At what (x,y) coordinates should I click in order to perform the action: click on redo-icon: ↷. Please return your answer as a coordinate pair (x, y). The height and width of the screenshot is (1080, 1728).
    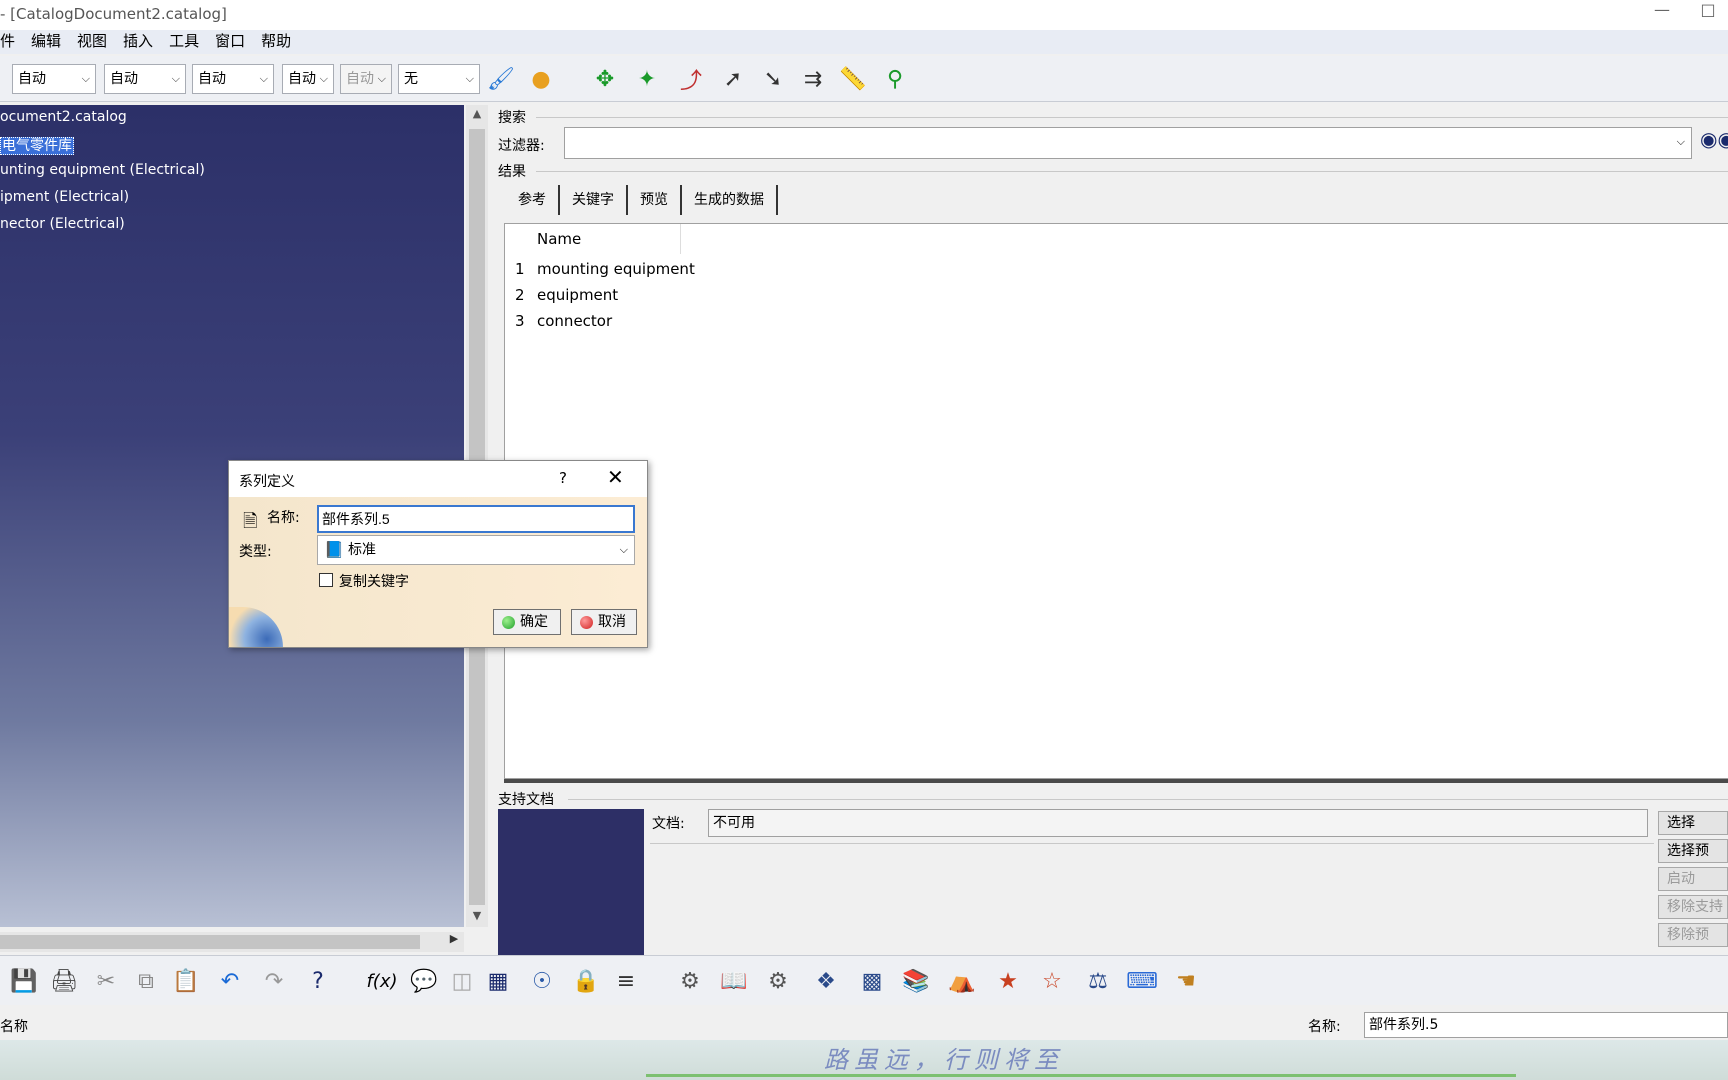
    Looking at the image, I should click on (274, 981).